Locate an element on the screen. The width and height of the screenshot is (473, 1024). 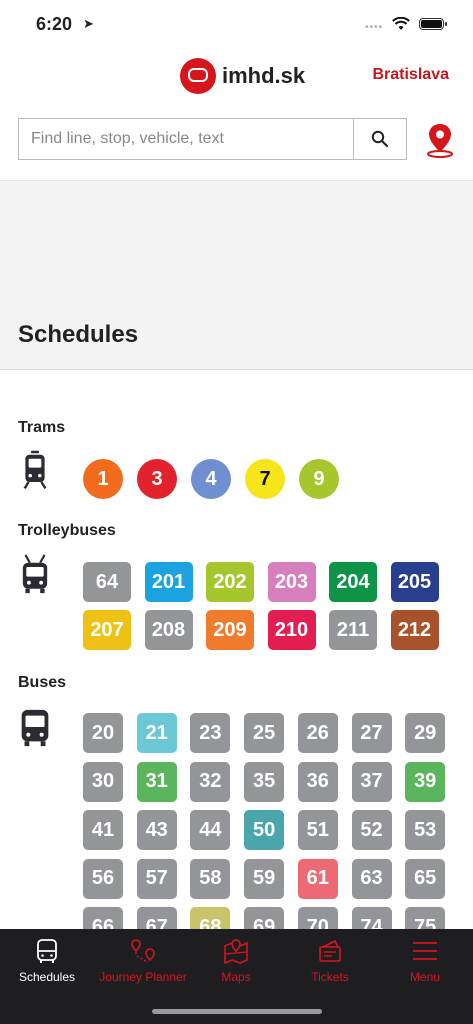
line-26-button: 26 is located at coordinates (317, 733).